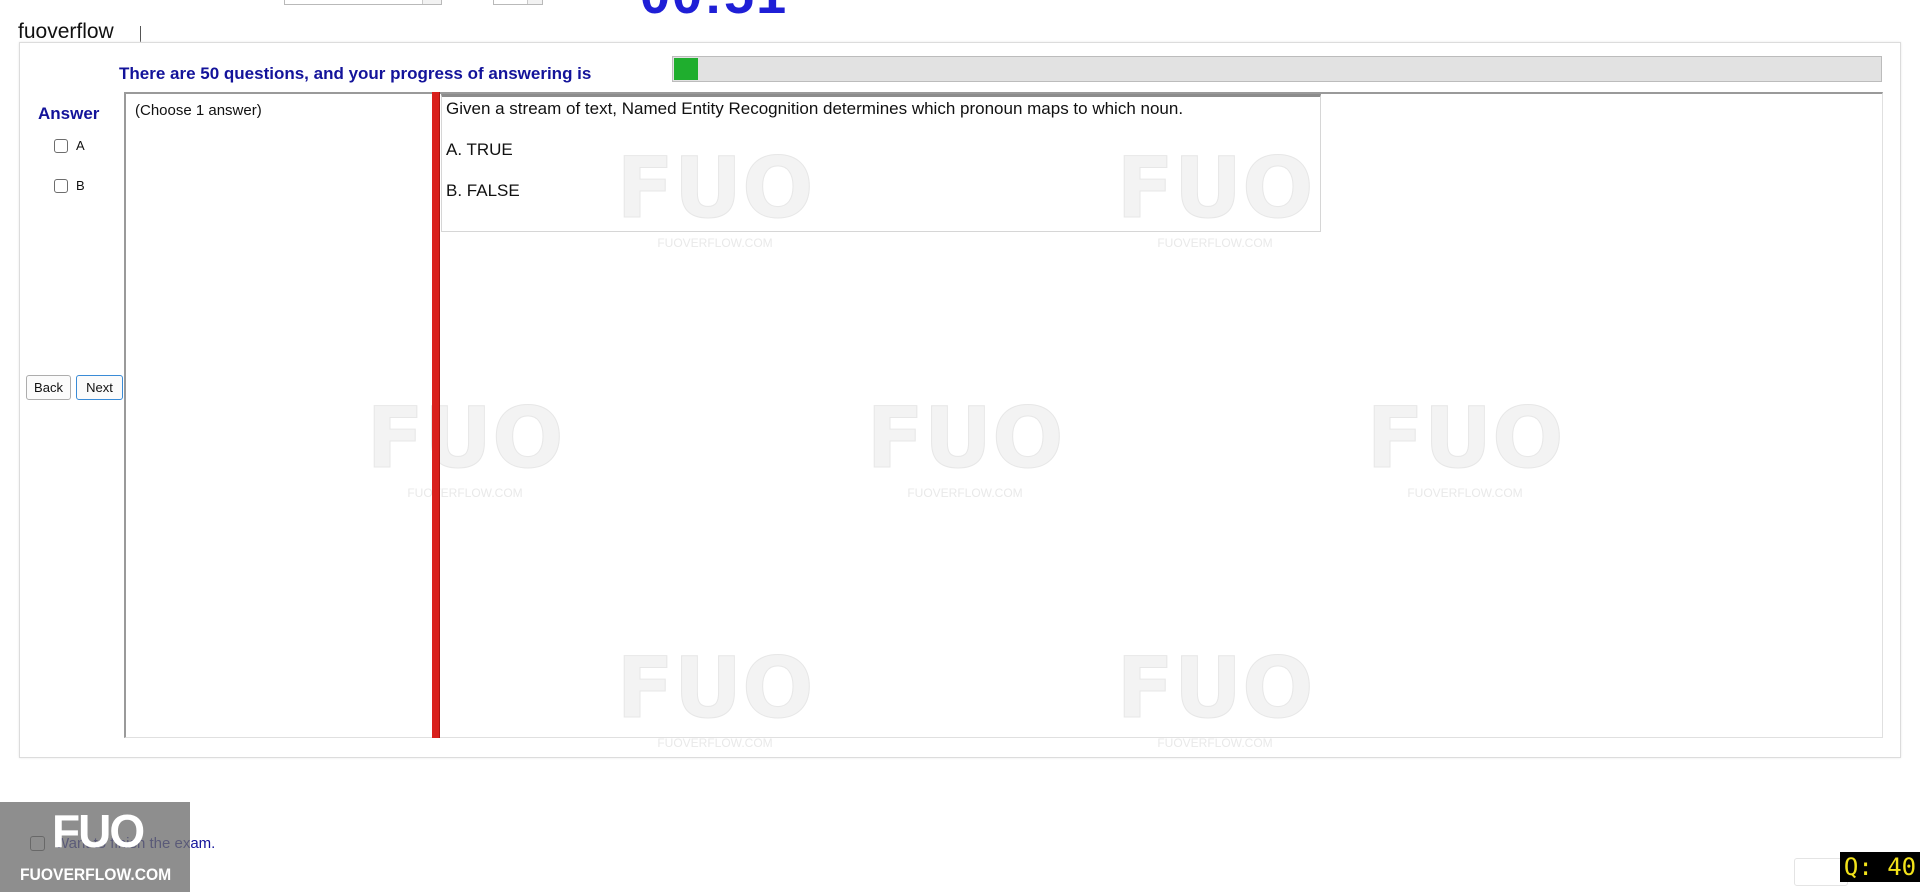 The height and width of the screenshot is (892, 1920). I want to click on answer-option-b: B, so click(69, 185).